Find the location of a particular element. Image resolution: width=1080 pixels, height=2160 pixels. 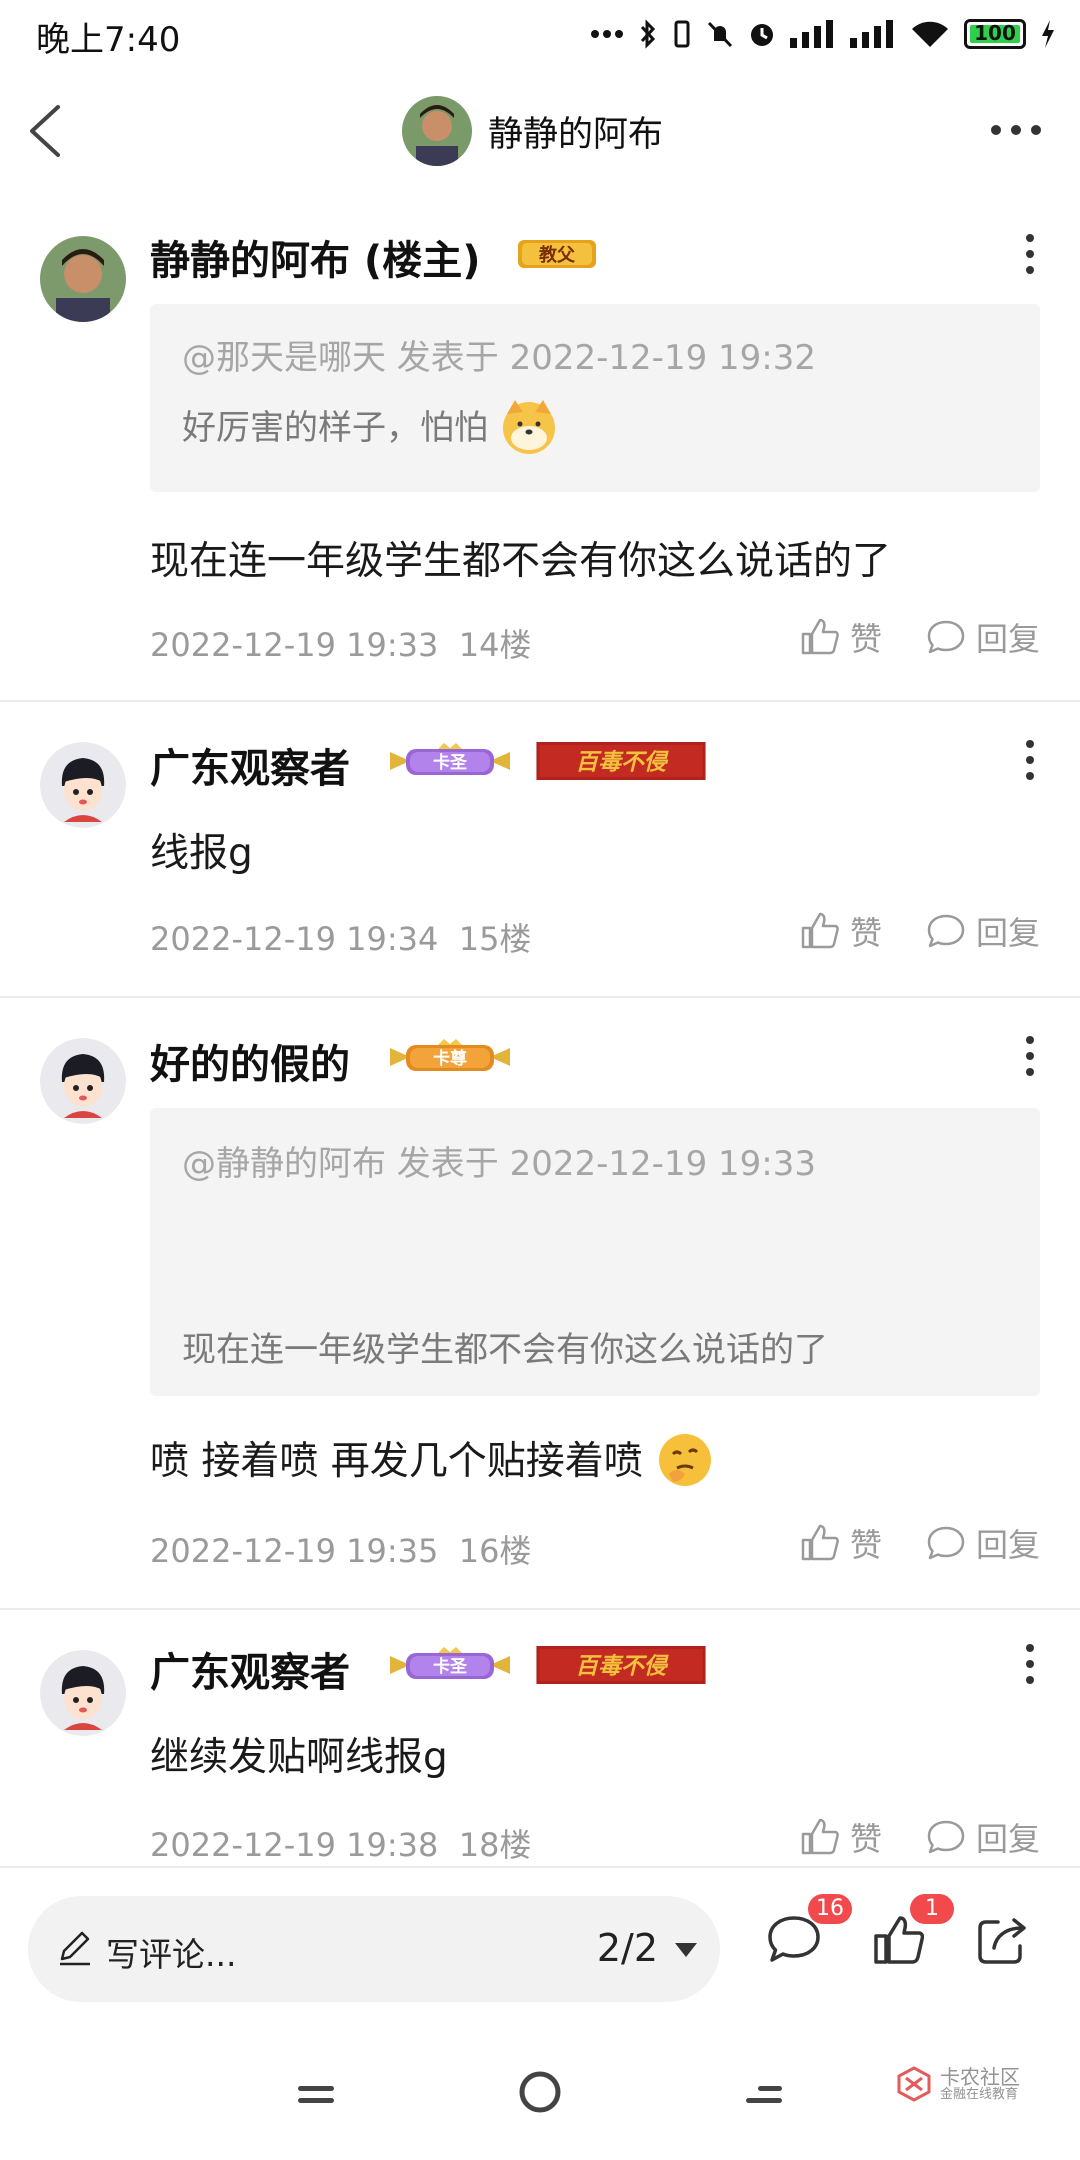

post-body: 现在连一年级学生都不会有你这么说话的了 is located at coordinates (521, 561).